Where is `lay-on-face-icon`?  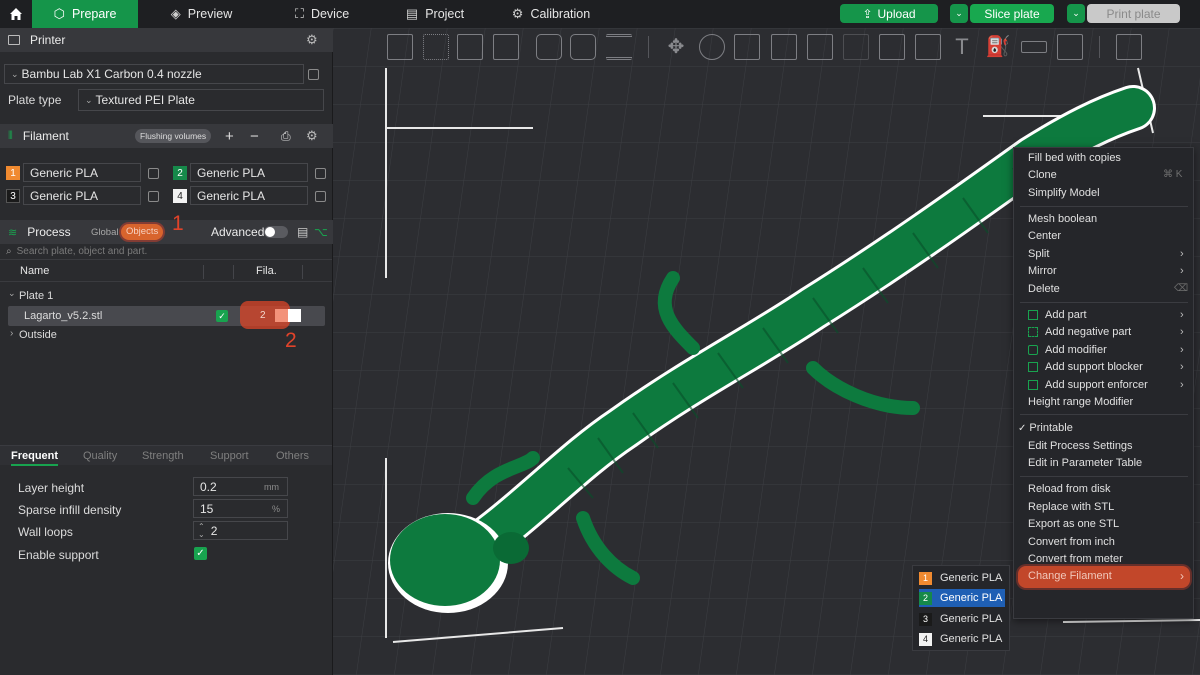
lay-on-face-icon is located at coordinates (784, 47).